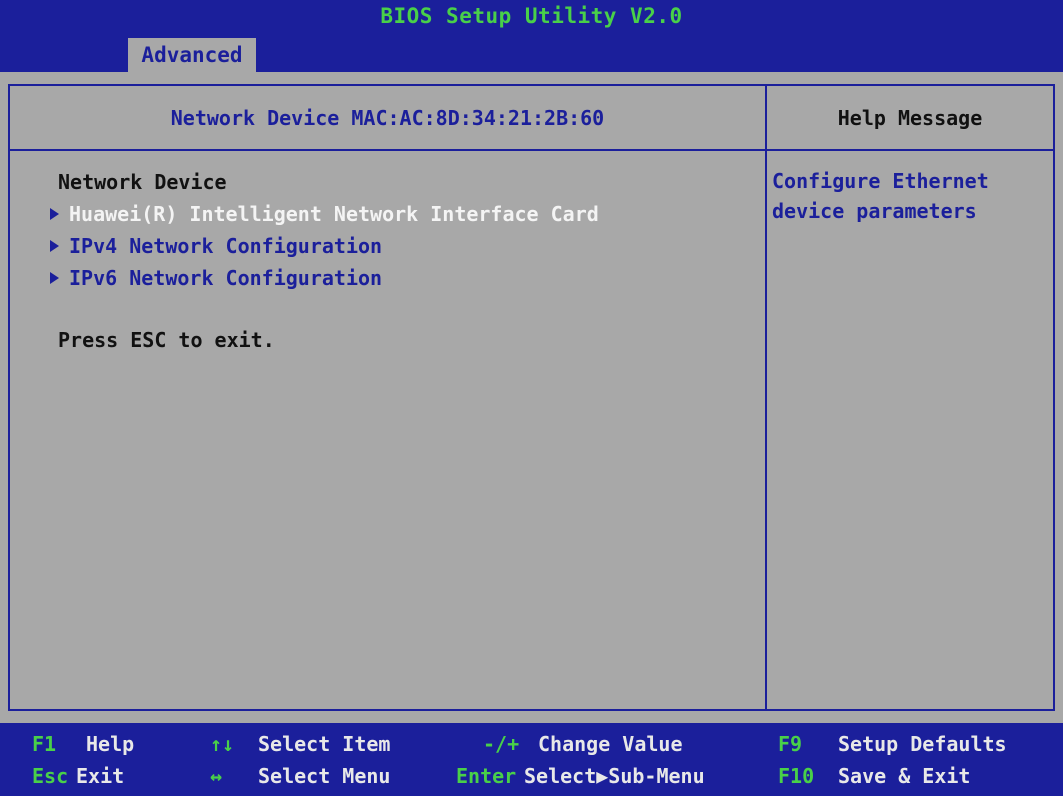 The image size is (1063, 796). I want to click on f1-key: F1, so click(44, 744).